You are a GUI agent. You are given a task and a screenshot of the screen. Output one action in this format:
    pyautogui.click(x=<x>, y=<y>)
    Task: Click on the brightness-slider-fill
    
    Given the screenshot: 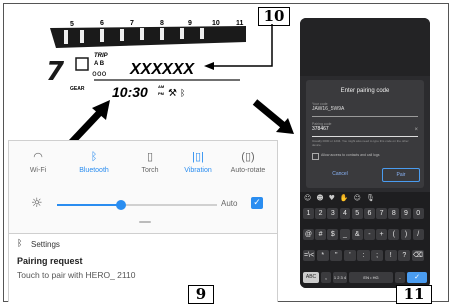 What is the action you would take?
    pyautogui.click(x=89, y=205)
    